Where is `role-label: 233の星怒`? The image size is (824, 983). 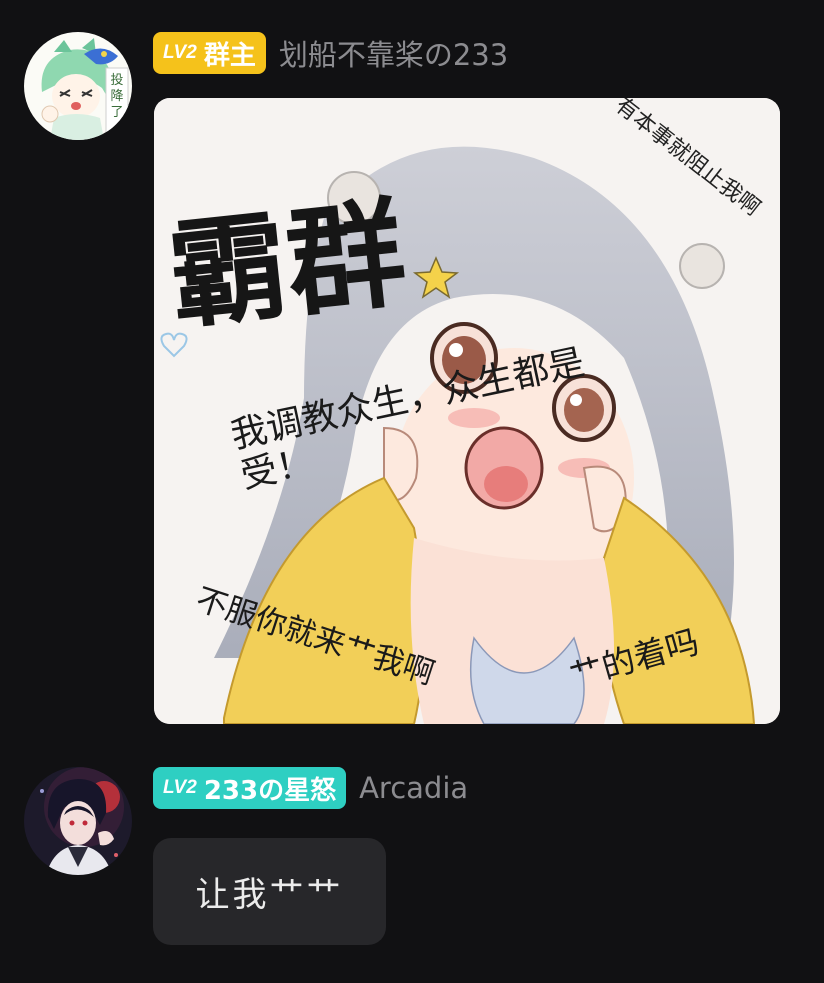
role-label: 233の星怒 is located at coordinates (270, 790).